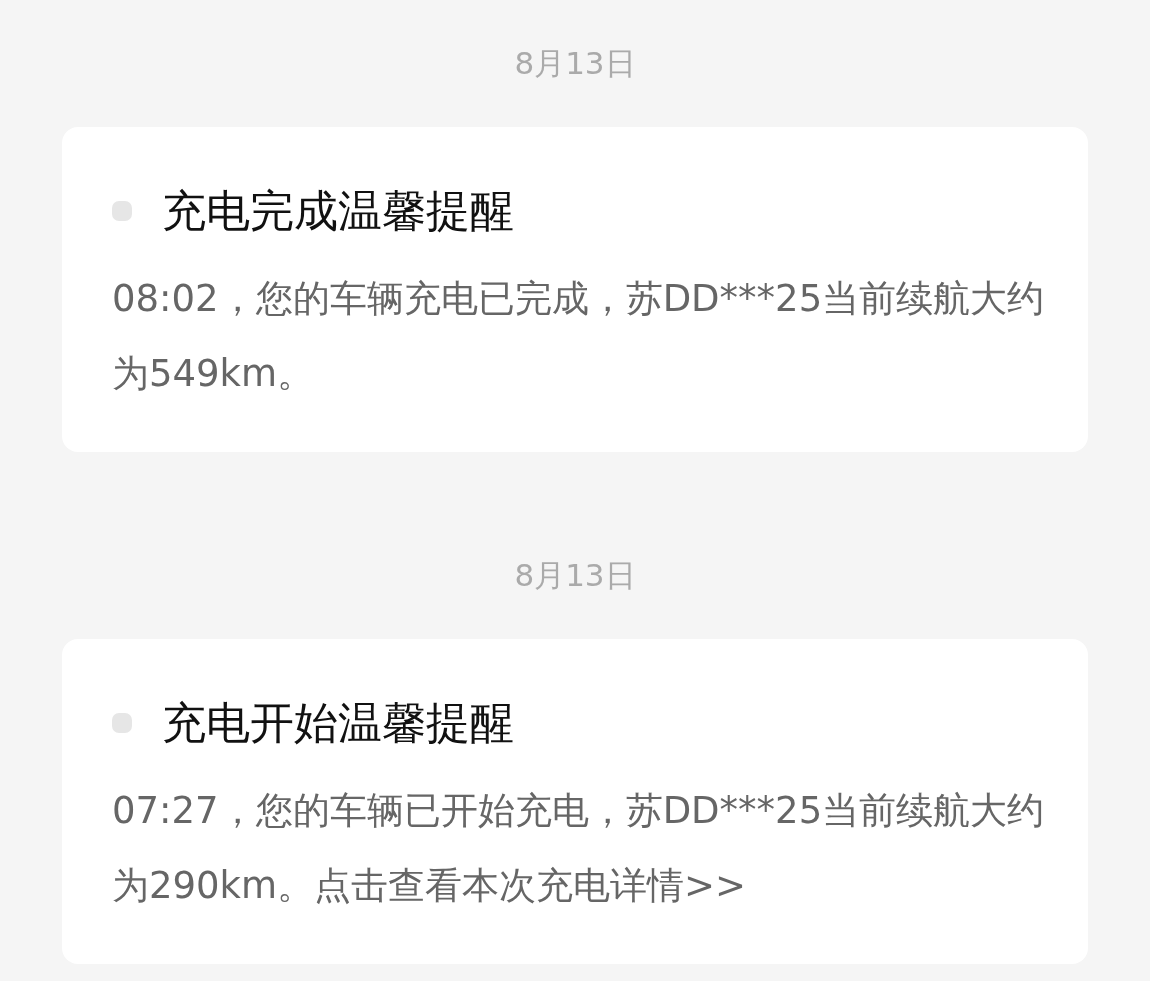  I want to click on message-title: 充电完成温馨提醒, so click(338, 211).